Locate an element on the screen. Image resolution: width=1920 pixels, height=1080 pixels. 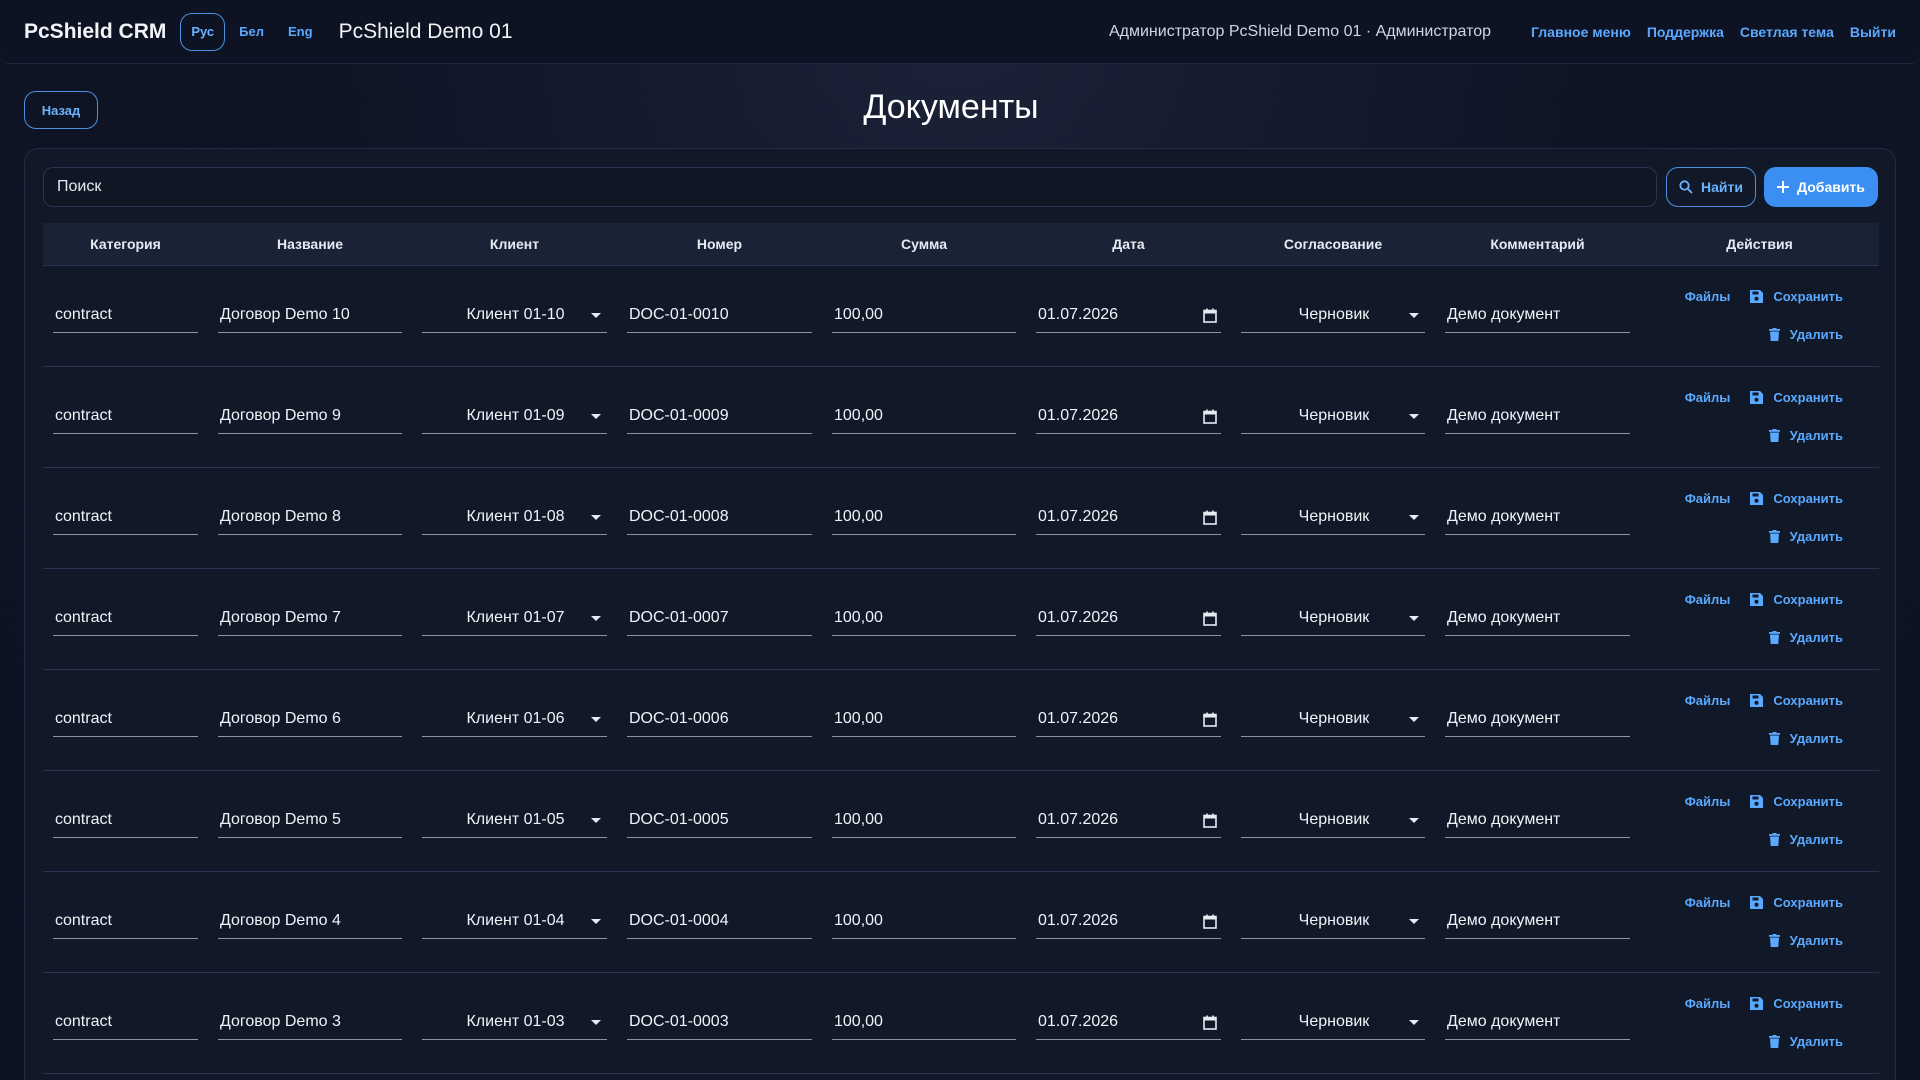
search-input is located at coordinates (850, 187).